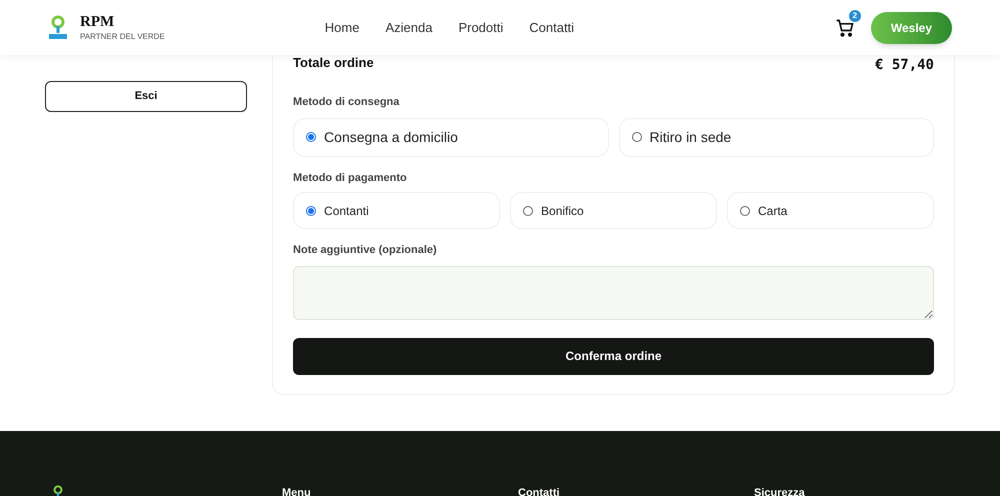 The height and width of the screenshot is (496, 1000). What do you see at coordinates (613, 293) in the screenshot?
I see `notes-field` at bounding box center [613, 293].